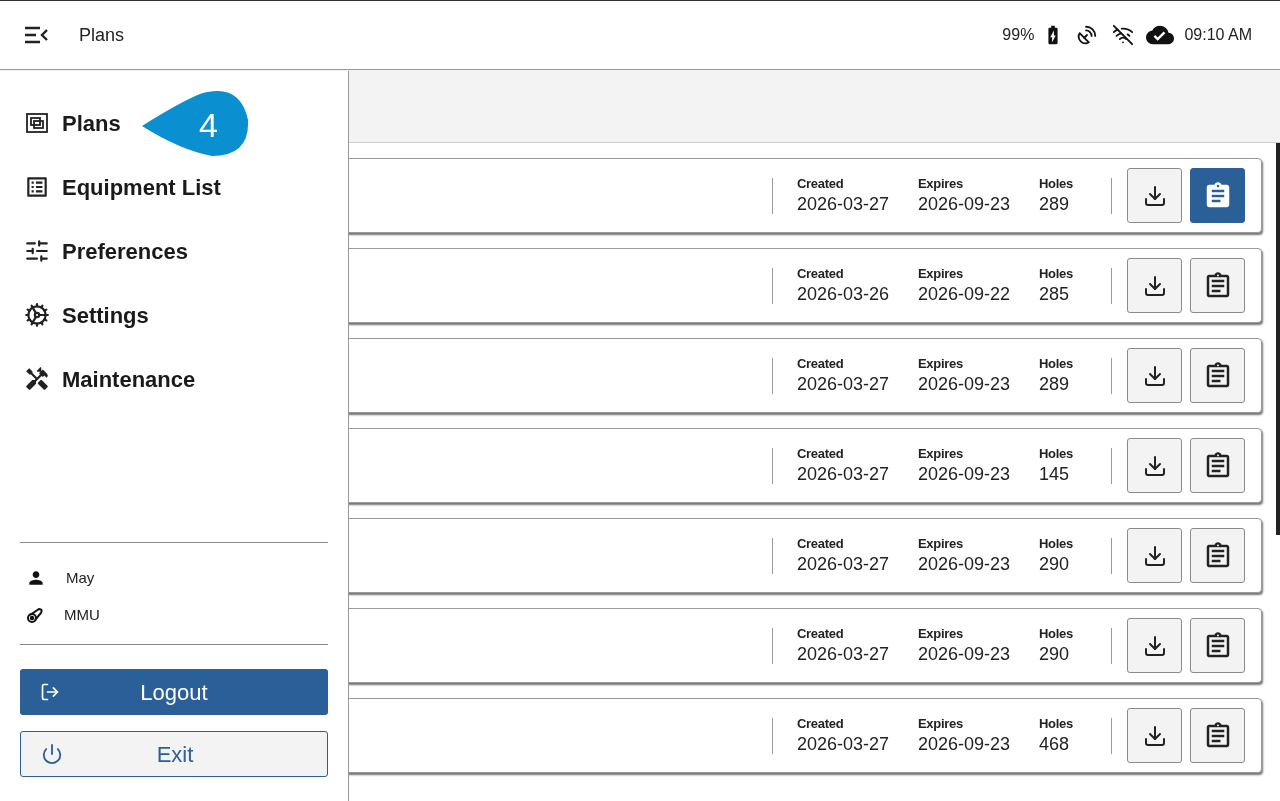 The image size is (1280, 801). What do you see at coordinates (102, 35) in the screenshot?
I see `page-title: Plans` at bounding box center [102, 35].